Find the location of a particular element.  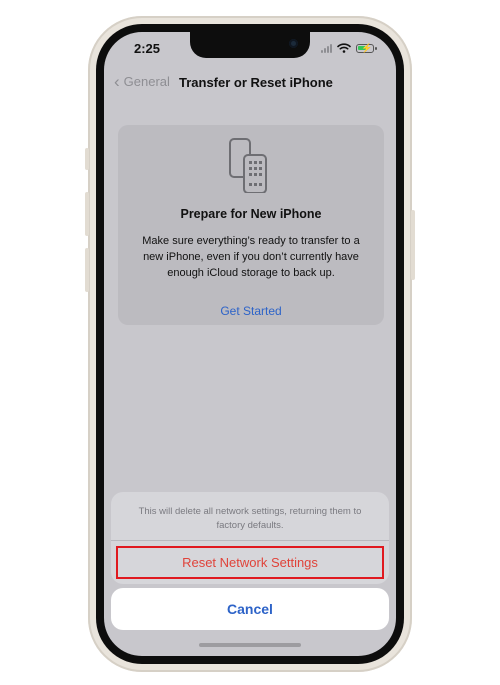

navigation-bar: ‹ General Transfer or Reset iPhone is located at coordinates (250, 83).